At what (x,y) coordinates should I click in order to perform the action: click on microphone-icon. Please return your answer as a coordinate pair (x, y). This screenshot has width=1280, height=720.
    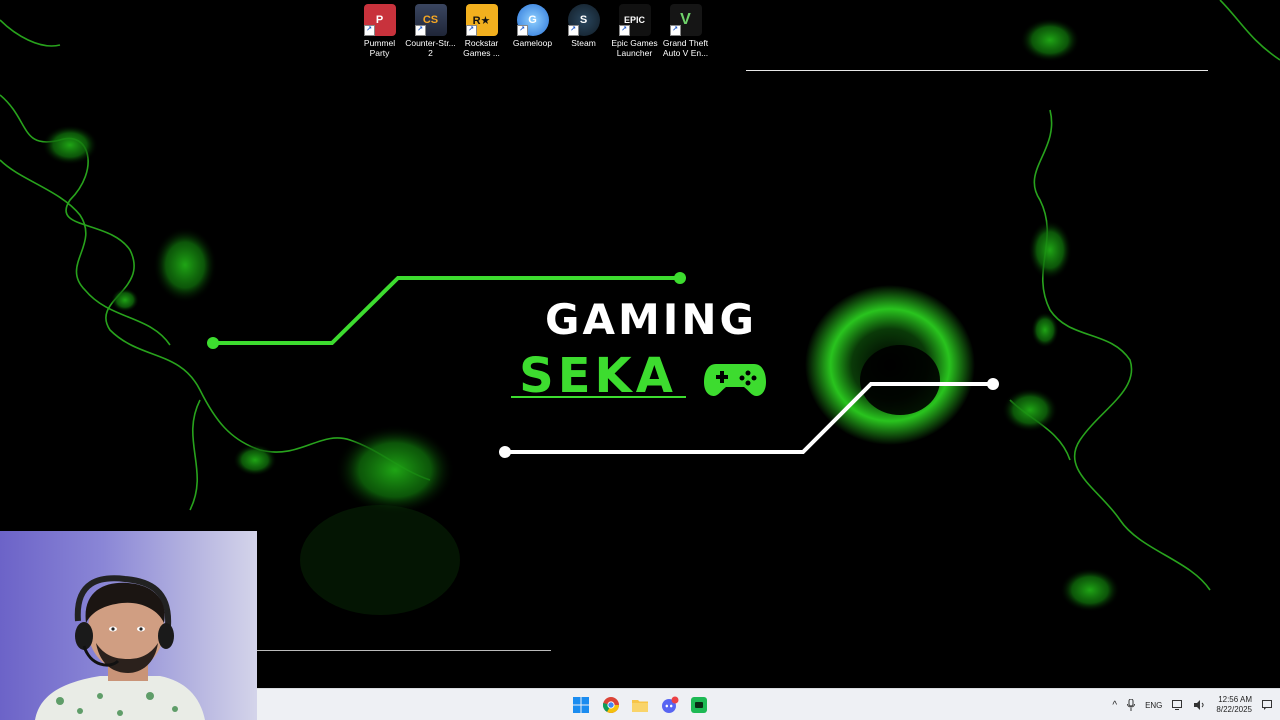
    Looking at the image, I should click on (1131, 705).